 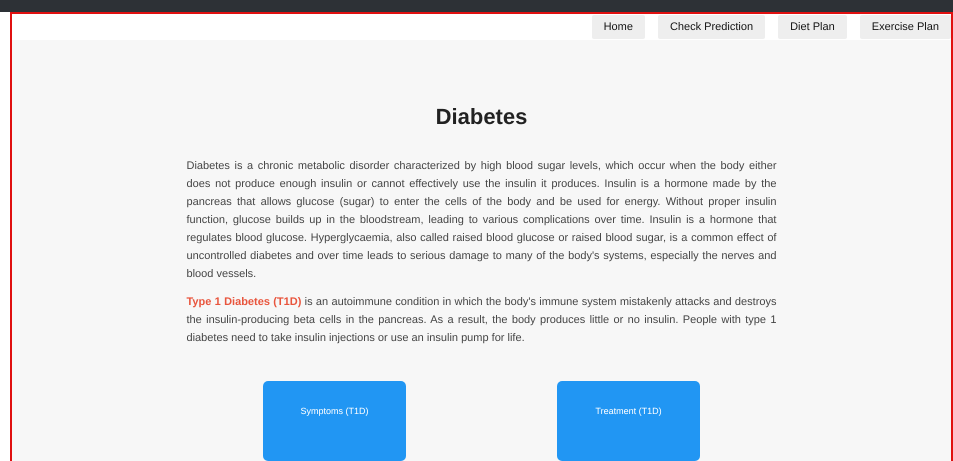 What do you see at coordinates (712, 27) in the screenshot?
I see `nav-button: Check Prediction` at bounding box center [712, 27].